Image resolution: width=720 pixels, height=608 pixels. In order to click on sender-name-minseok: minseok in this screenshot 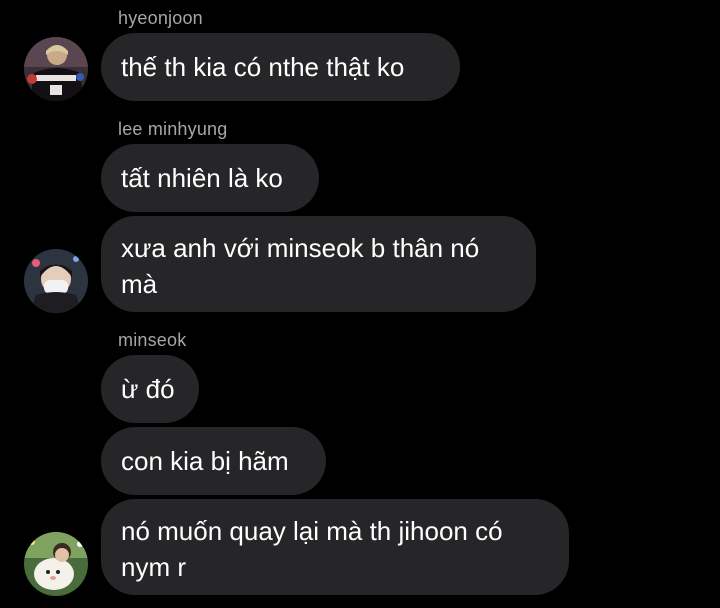, I will do `click(152, 340)`.